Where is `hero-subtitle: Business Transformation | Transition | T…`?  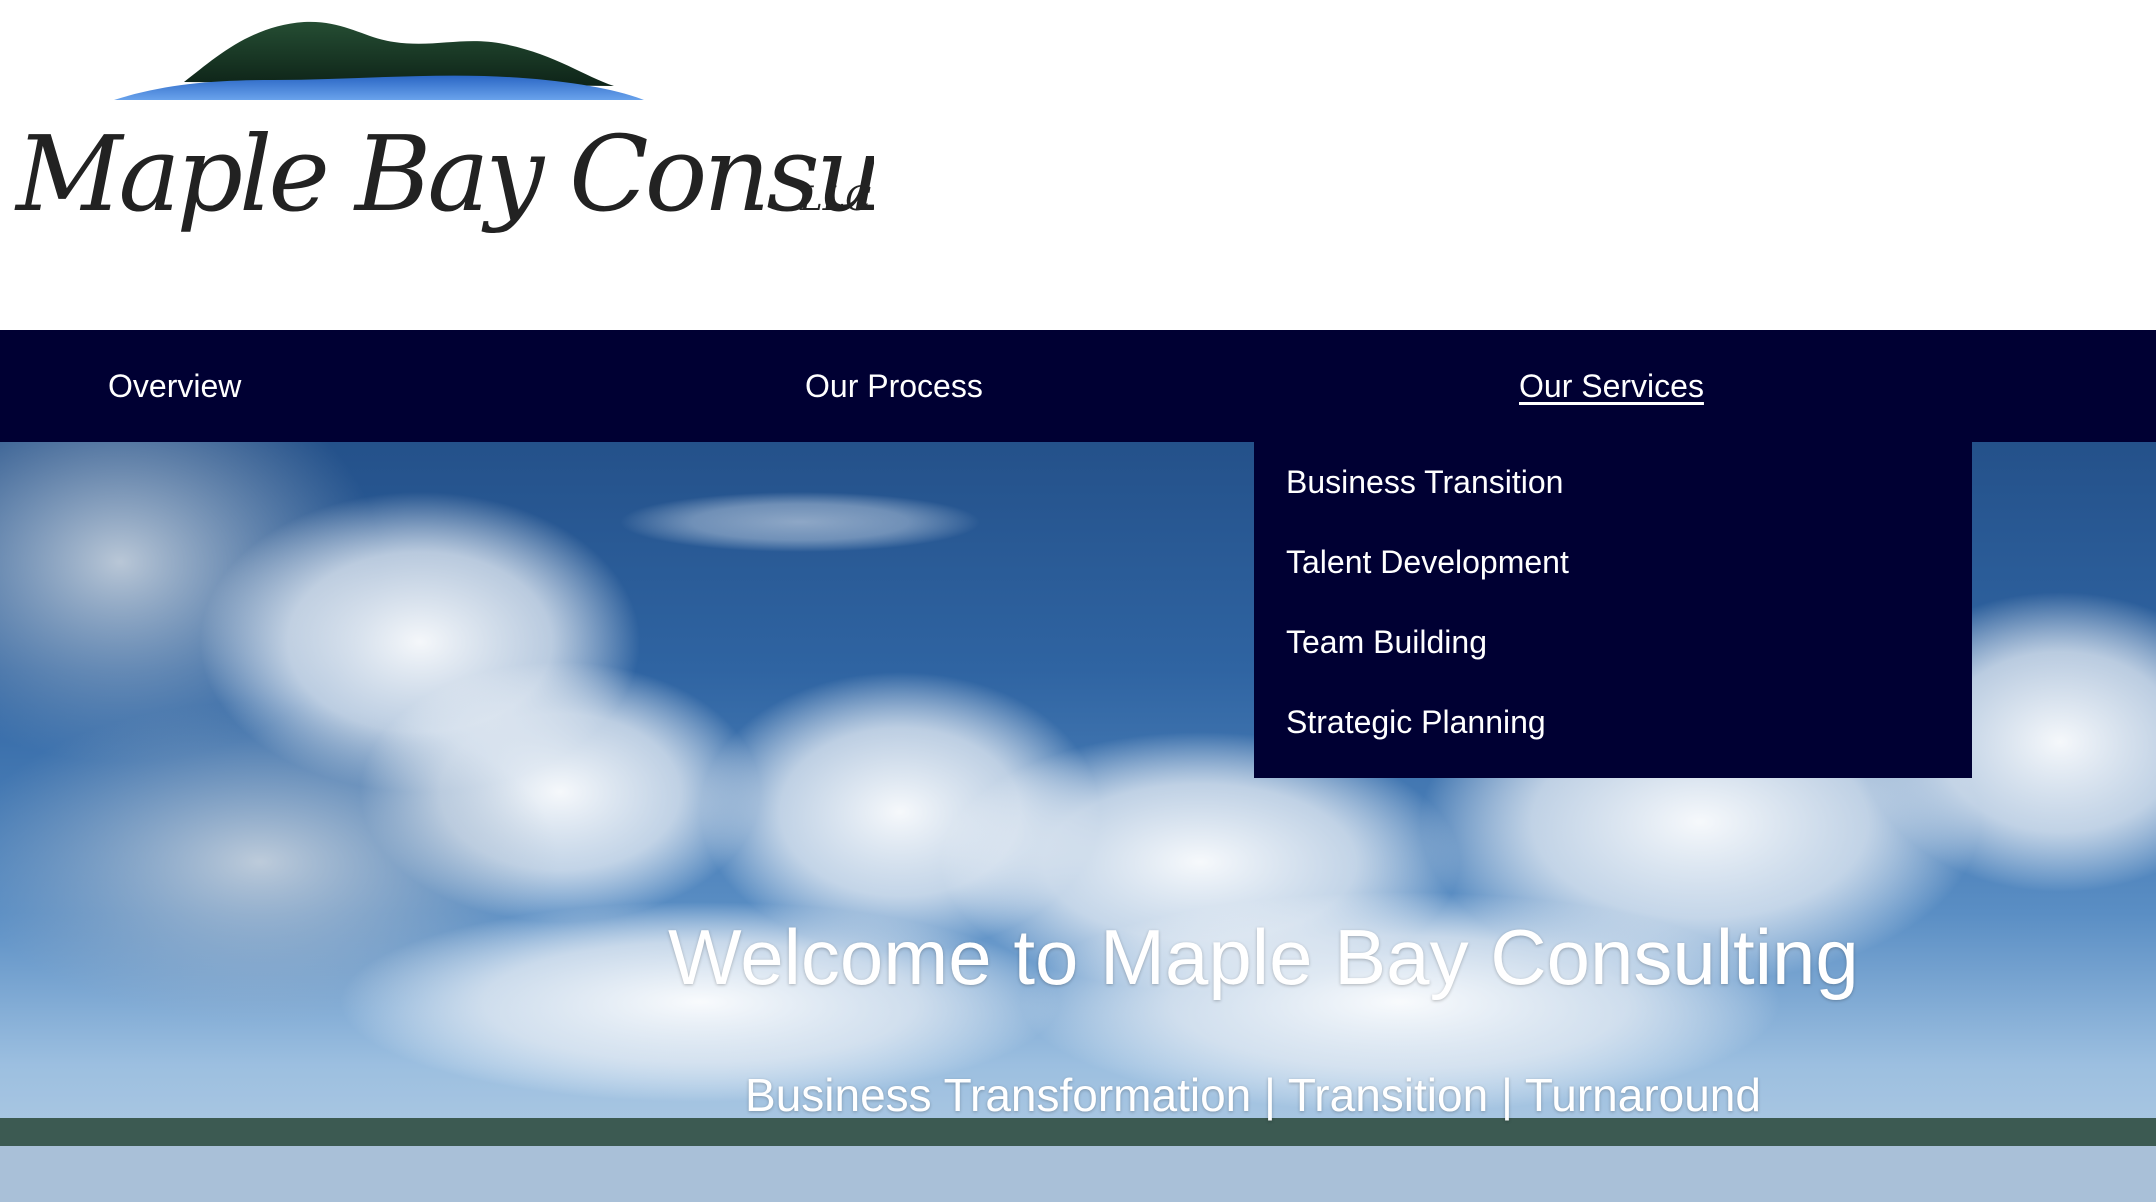
hero-subtitle: Business Transformation | Transition | T… is located at coordinates (1253, 1095).